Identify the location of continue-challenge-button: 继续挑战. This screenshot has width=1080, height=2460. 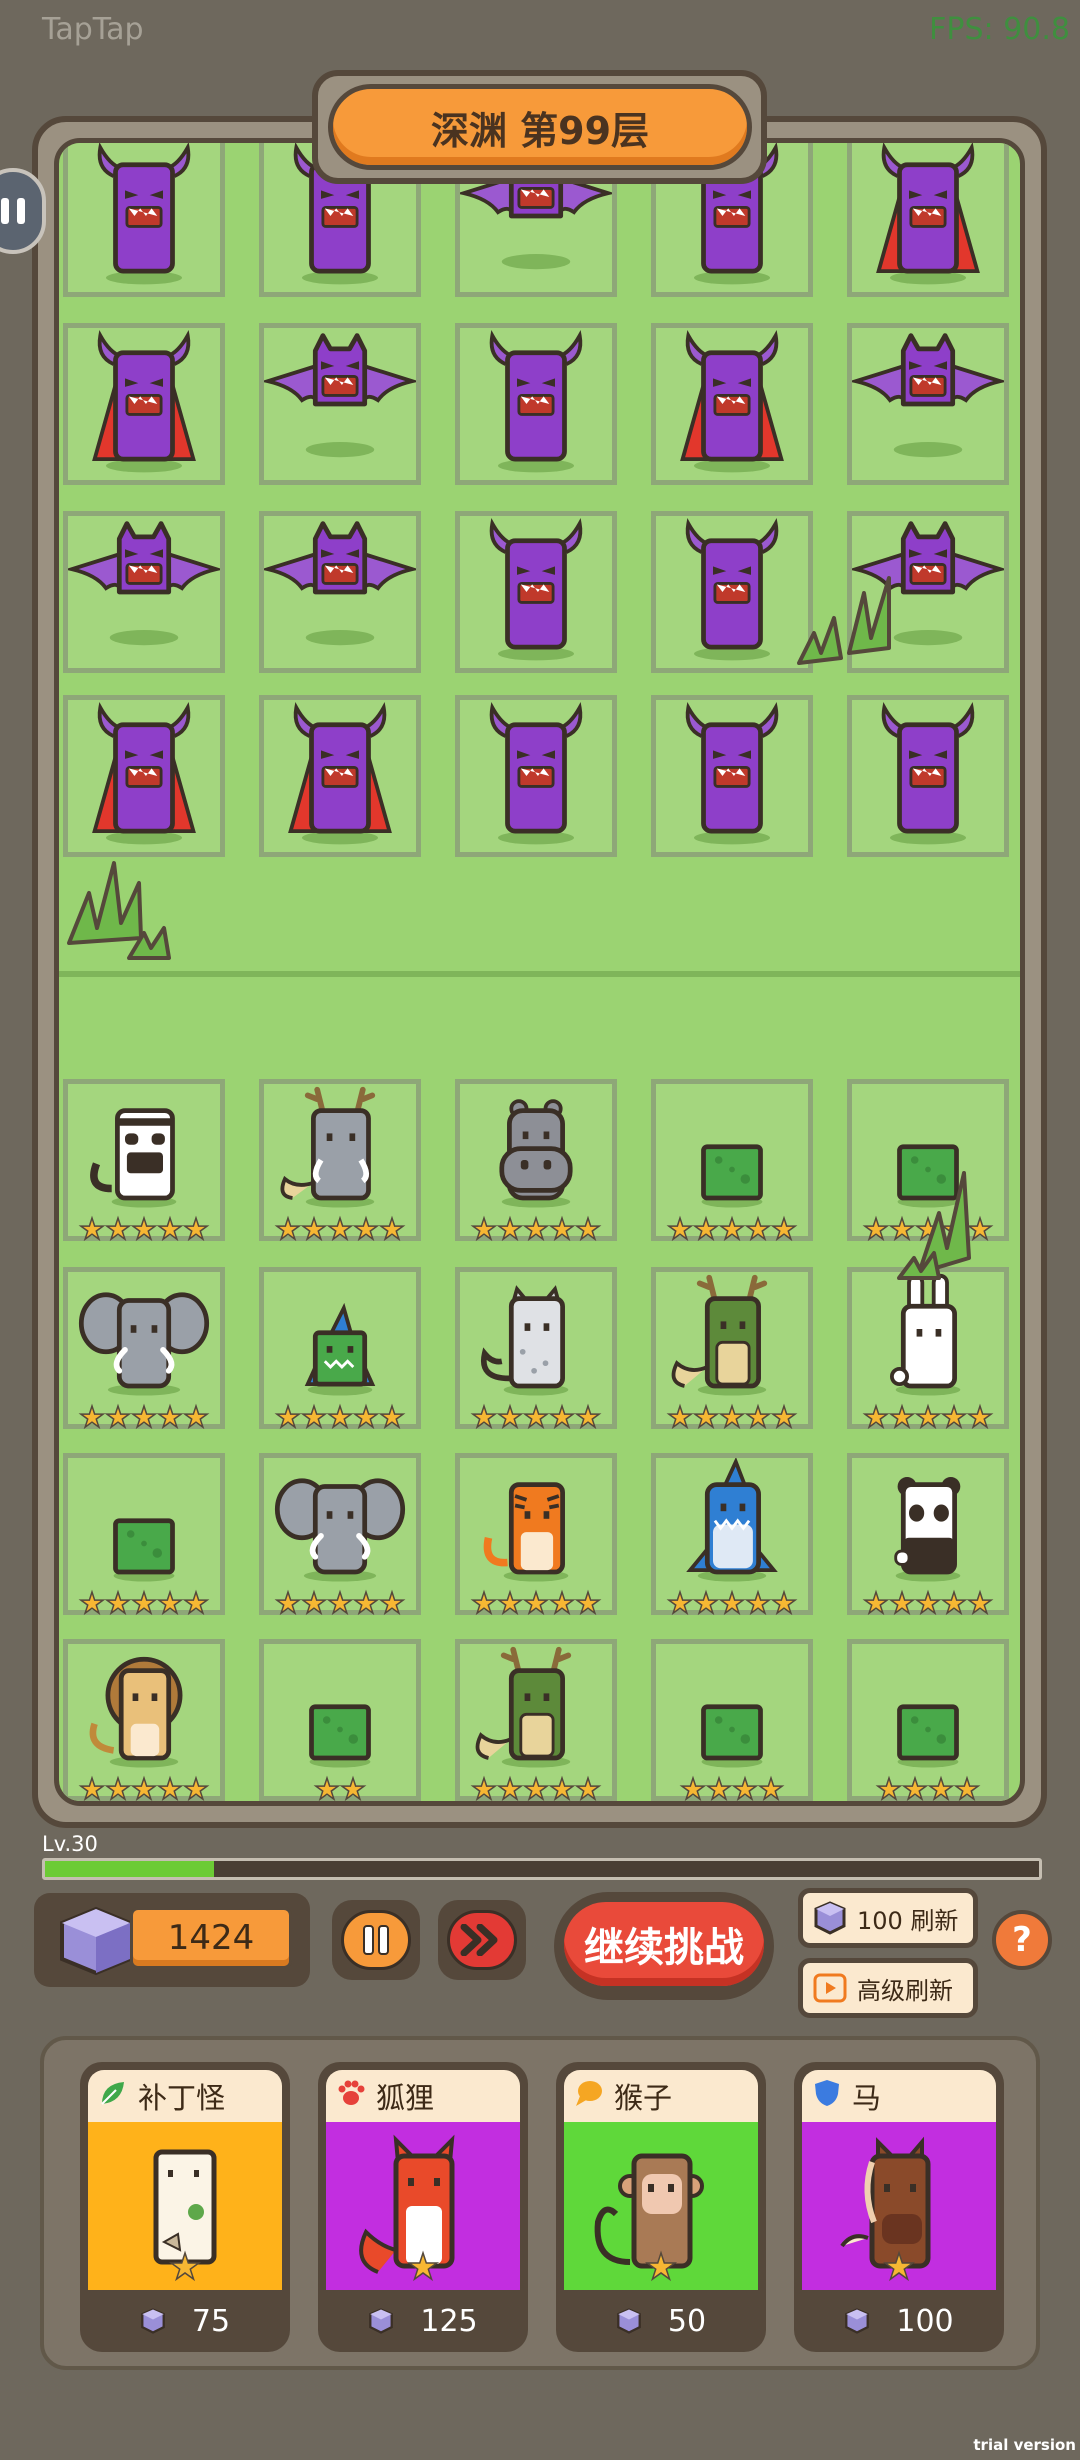
(664, 1946).